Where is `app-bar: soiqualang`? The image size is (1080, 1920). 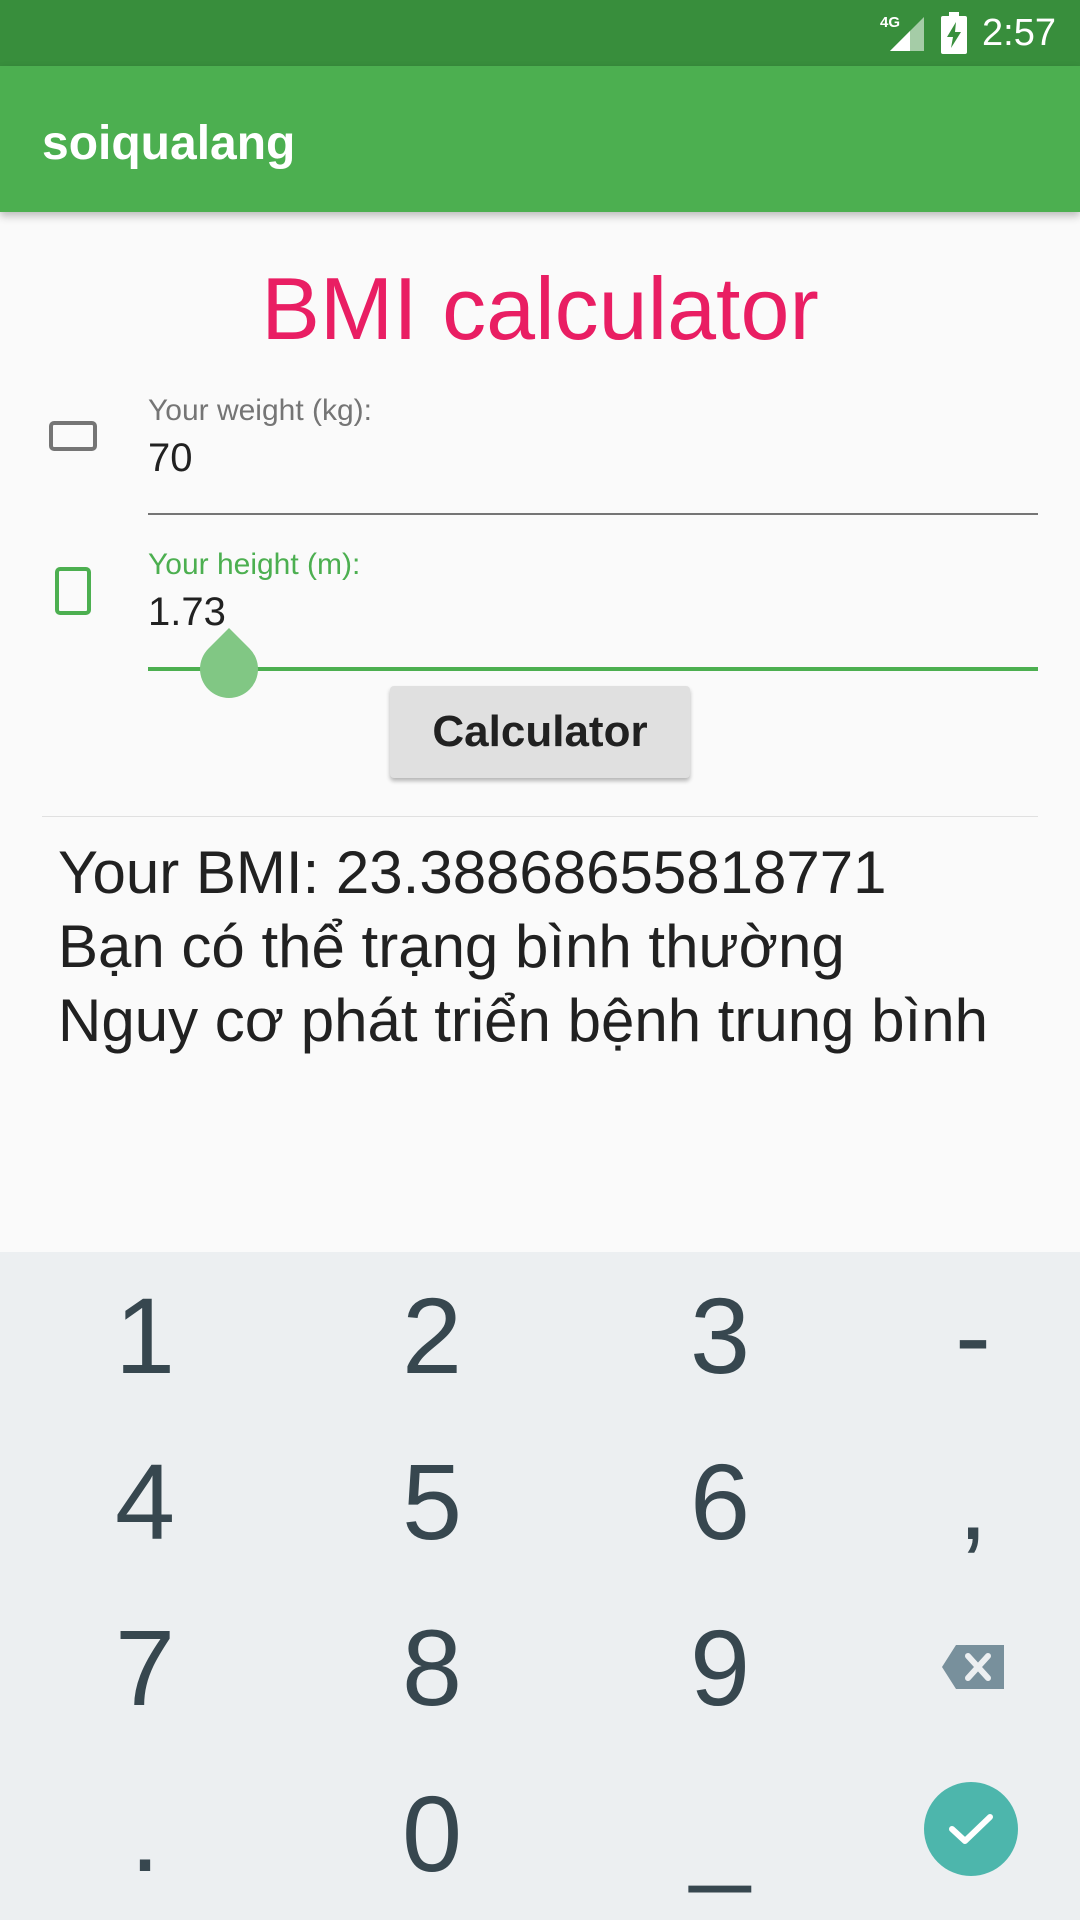 app-bar: soiqualang is located at coordinates (540, 139).